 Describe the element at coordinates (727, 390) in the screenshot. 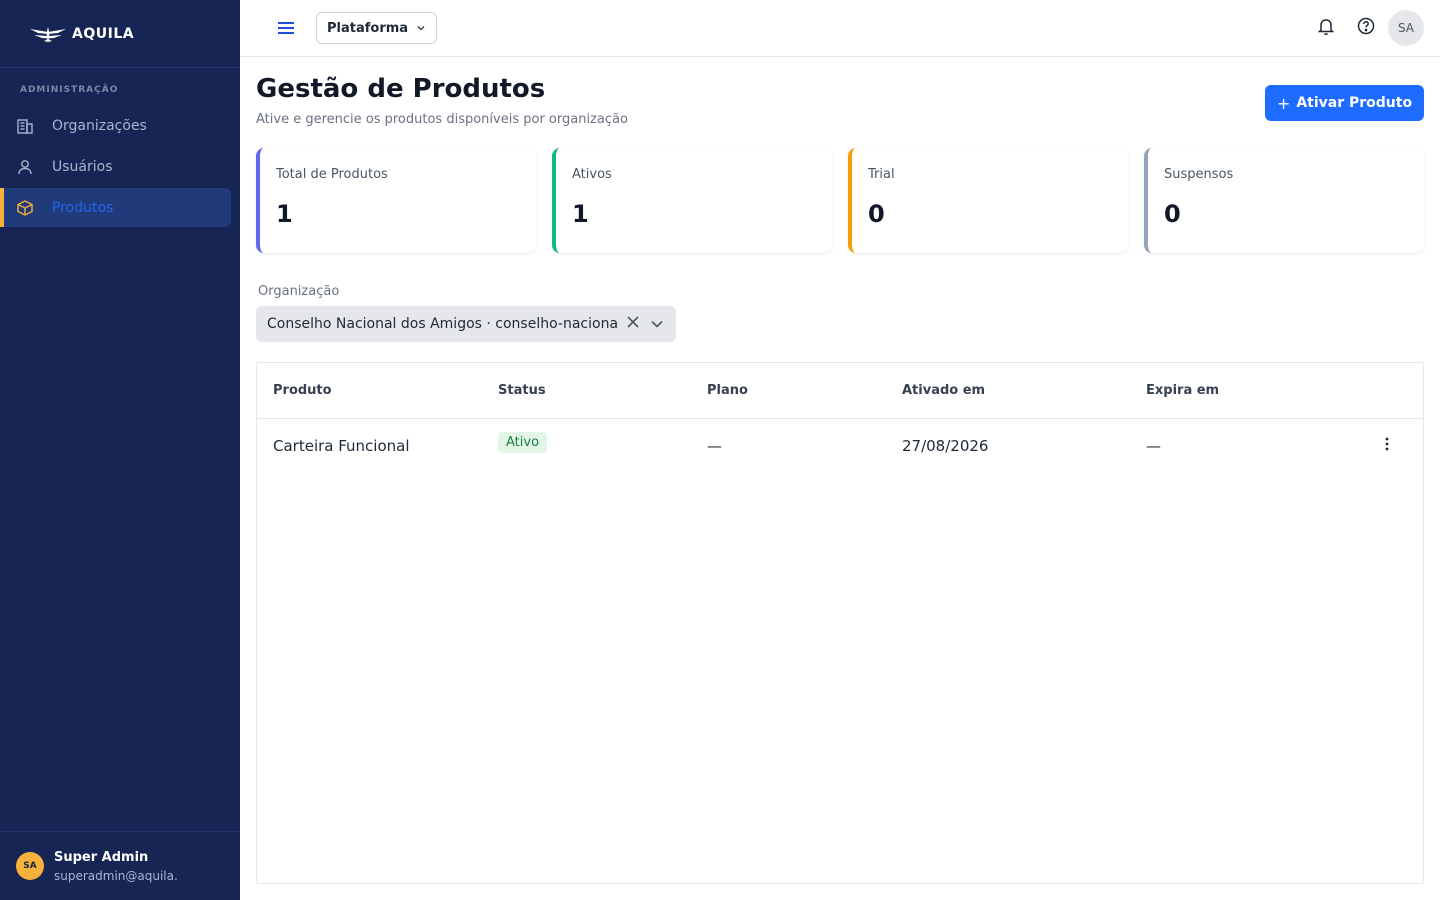

I see `column-header-plano: Plano` at that location.